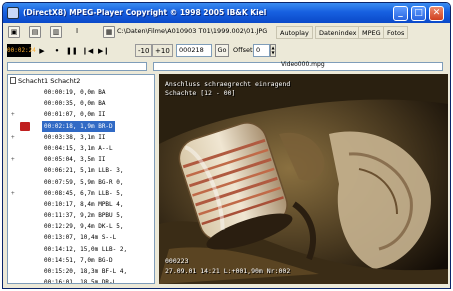 The width and height of the screenshot is (453, 291). What do you see at coordinates (25, 126) in the screenshot?
I see `photo-marker-icon` at bounding box center [25, 126].